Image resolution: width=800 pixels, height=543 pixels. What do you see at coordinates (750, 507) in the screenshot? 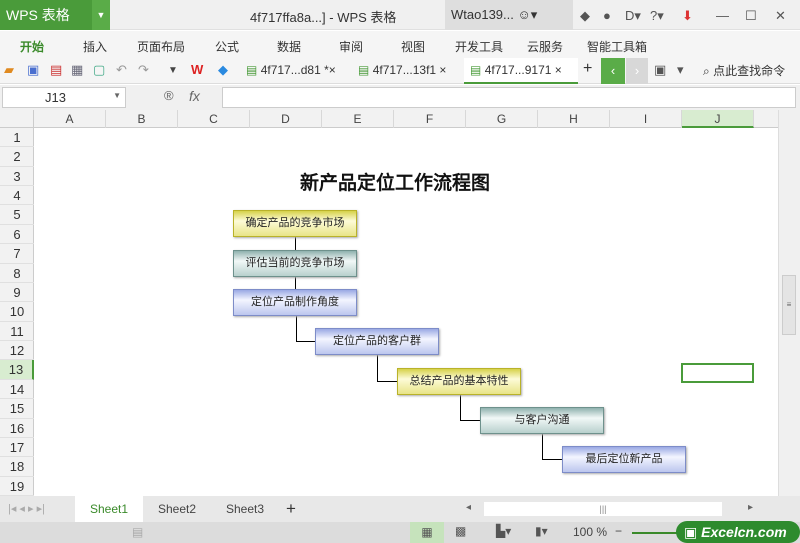
I see `scroll-right-icon: ▸` at bounding box center [750, 507].